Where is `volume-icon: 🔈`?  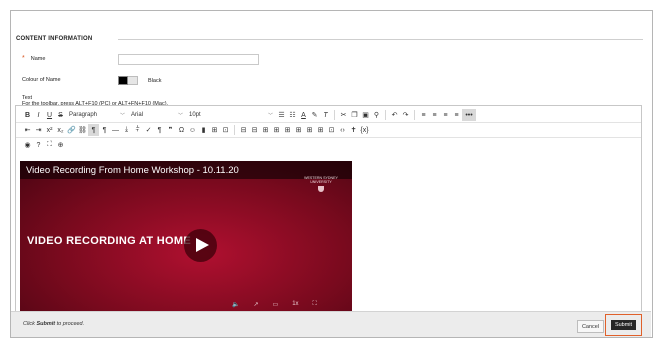 volume-icon: 🔈 is located at coordinates (235, 304).